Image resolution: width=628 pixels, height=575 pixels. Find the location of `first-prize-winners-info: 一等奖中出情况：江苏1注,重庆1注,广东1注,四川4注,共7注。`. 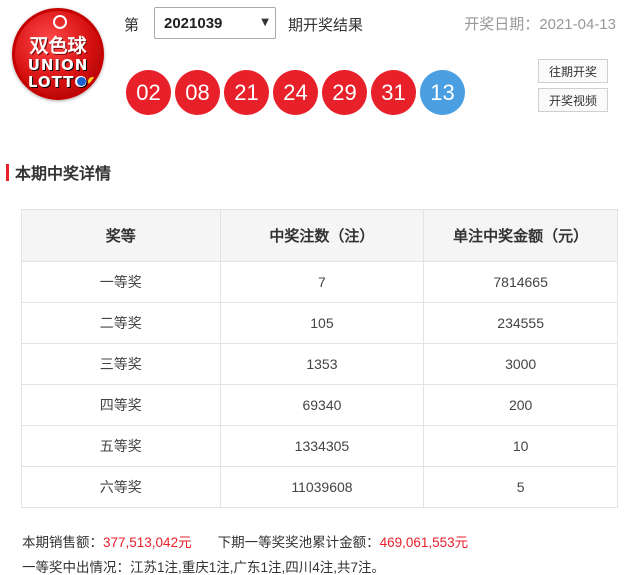

first-prize-winners-info: 一等奖中出情况：江苏1注,重庆1注,广东1注,四川4注,共7注。 is located at coordinates (204, 567).